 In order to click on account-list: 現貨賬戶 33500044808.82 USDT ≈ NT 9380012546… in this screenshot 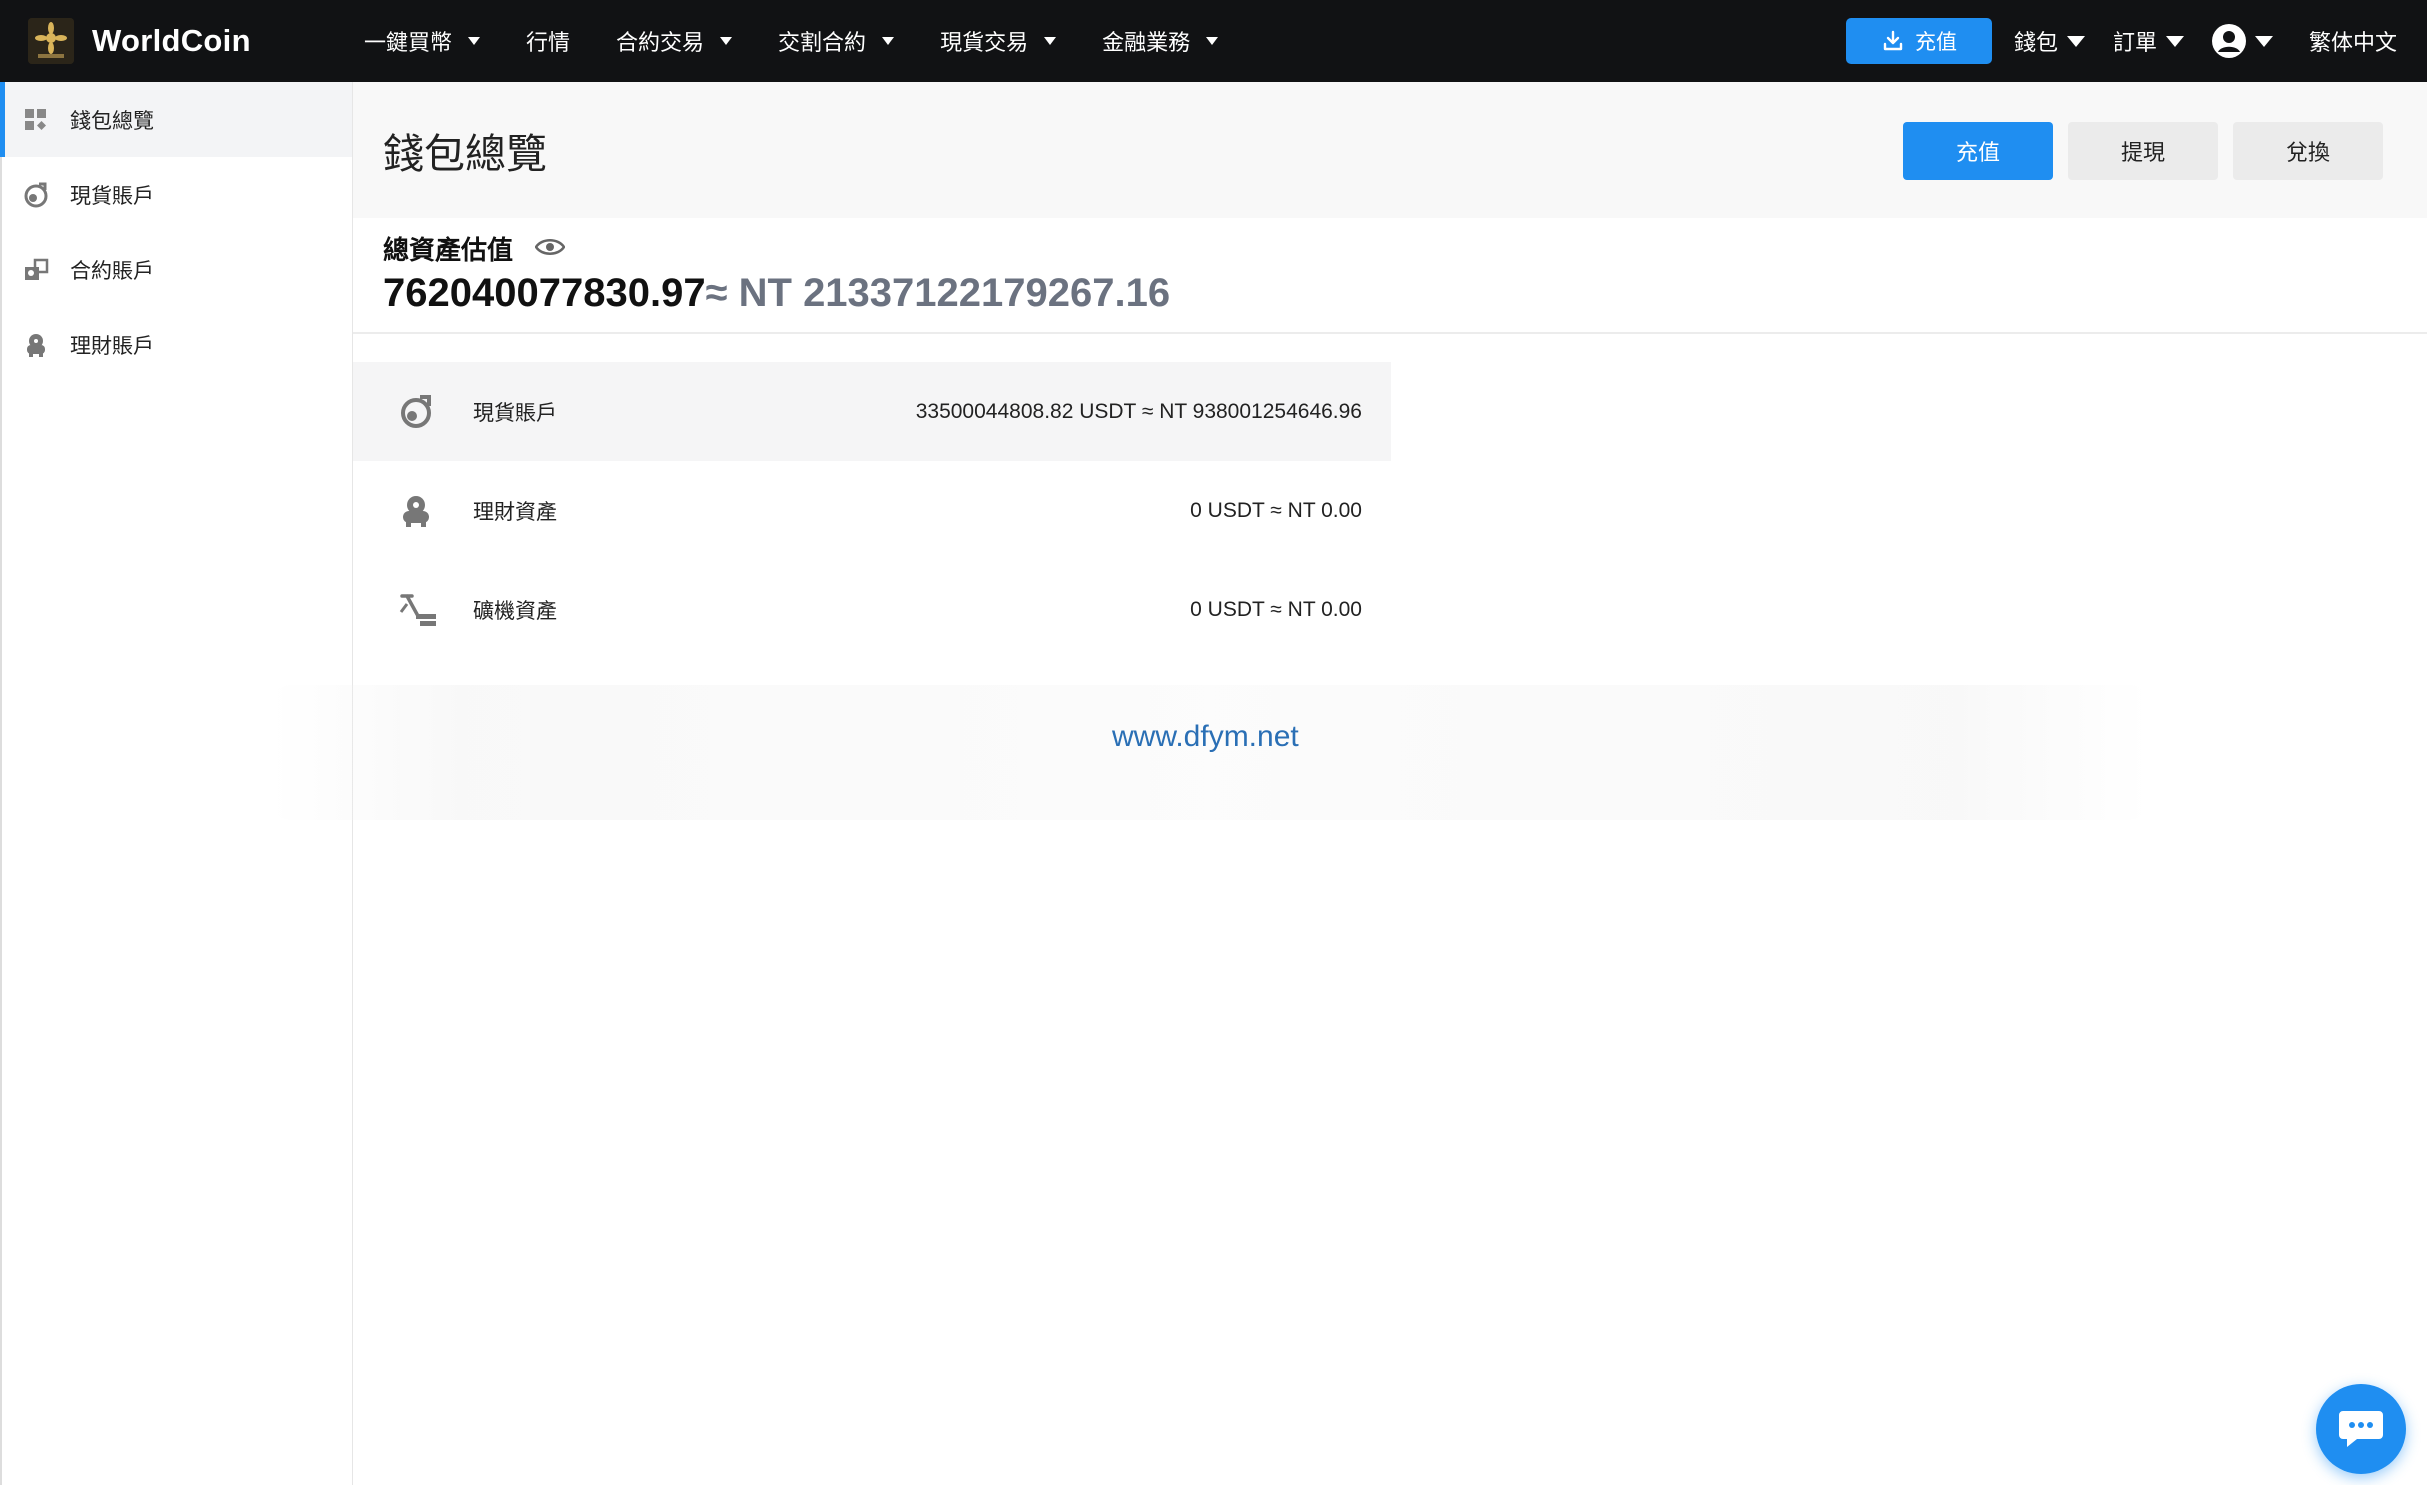, I will do `click(872, 510)`.